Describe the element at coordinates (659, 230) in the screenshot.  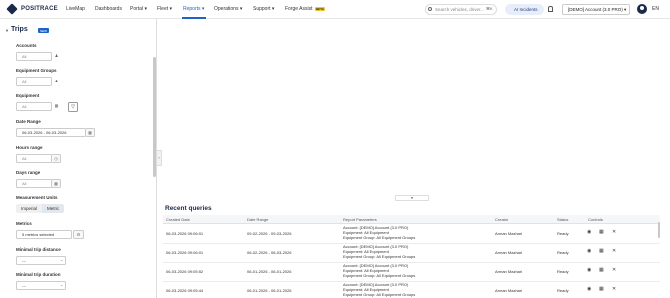
I see `table-scrollbar` at that location.